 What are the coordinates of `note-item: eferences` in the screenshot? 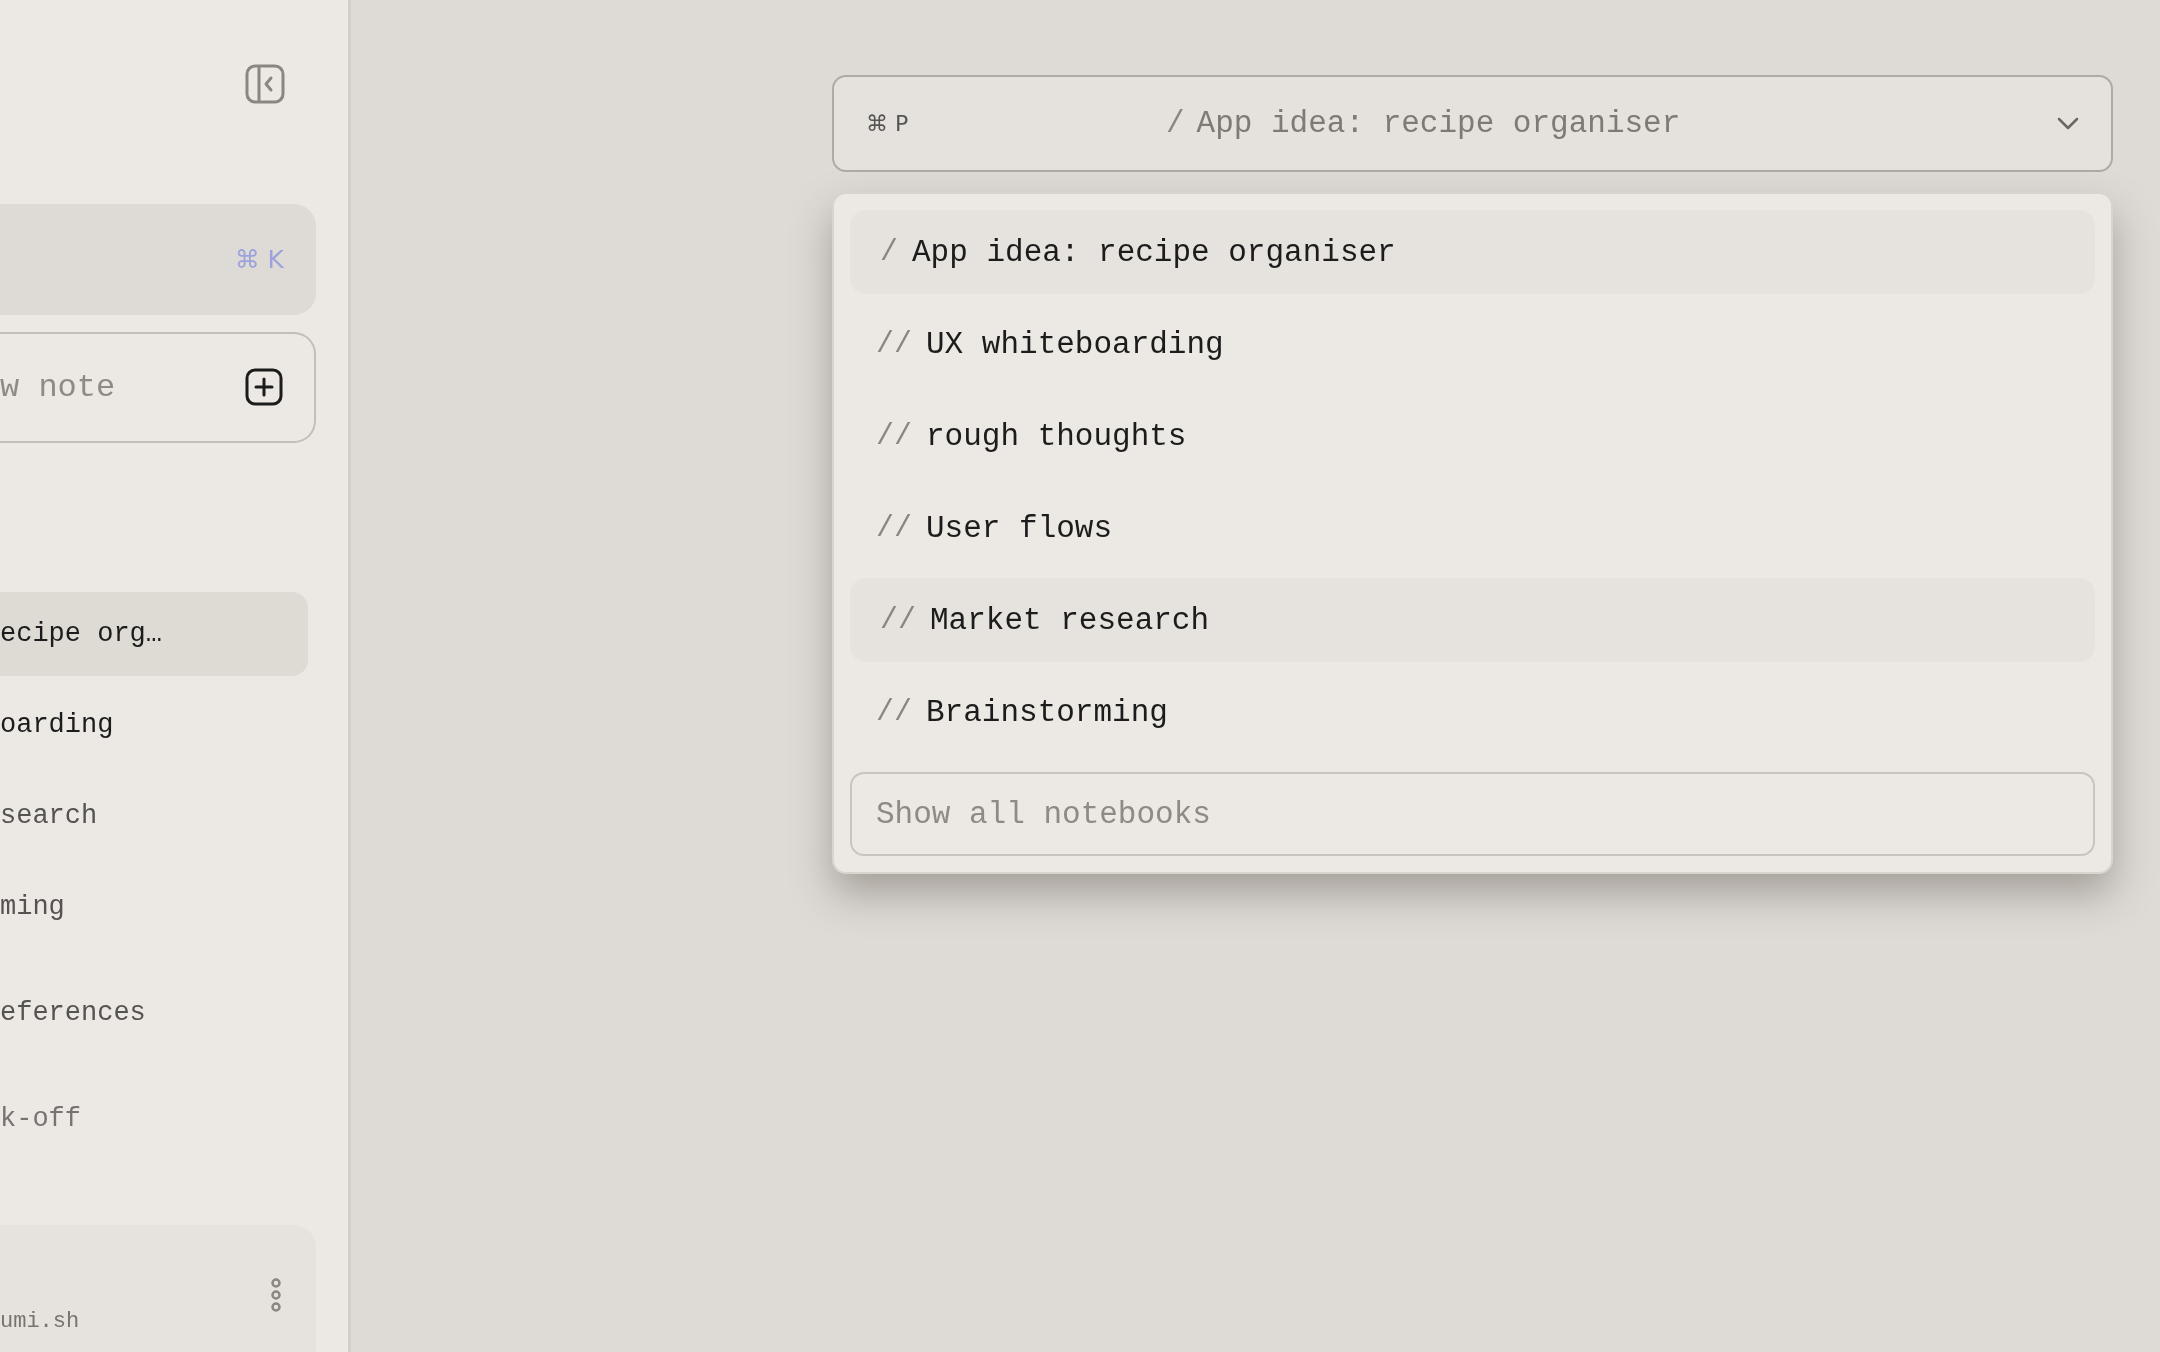 It's located at (154, 1013).